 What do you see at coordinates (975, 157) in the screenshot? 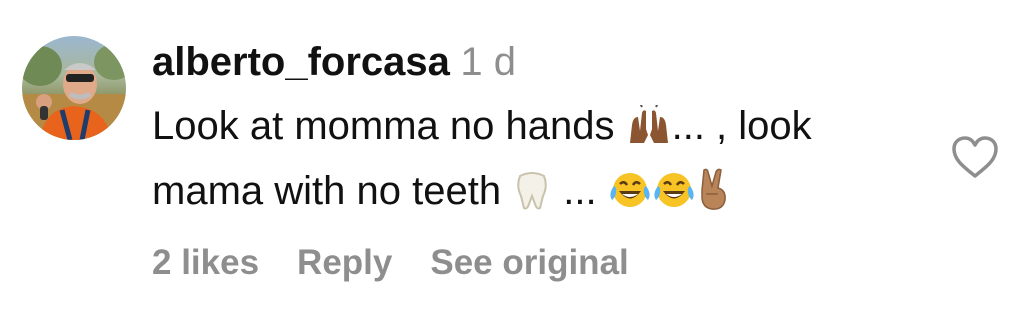
I see `heart-outline-icon` at bounding box center [975, 157].